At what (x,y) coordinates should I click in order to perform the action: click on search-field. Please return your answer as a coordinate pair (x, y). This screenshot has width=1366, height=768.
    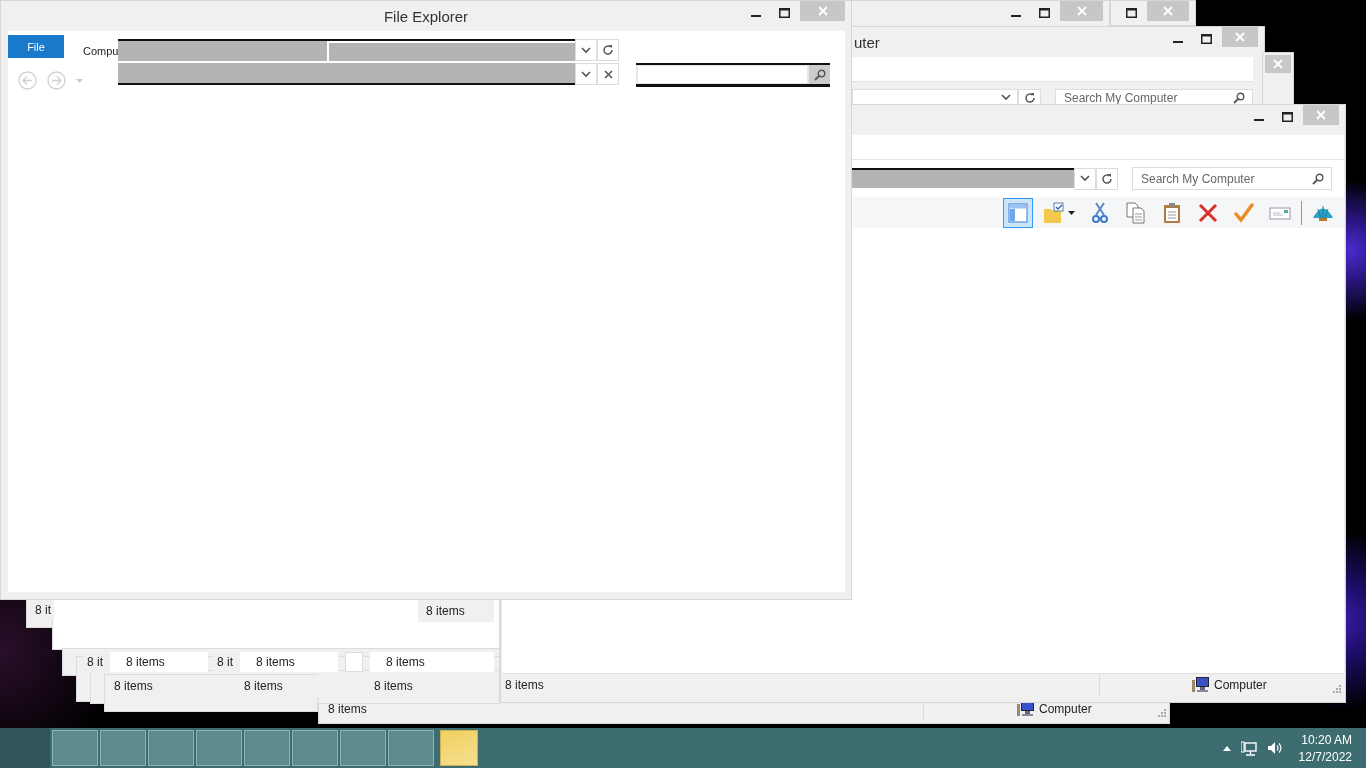
    Looking at the image, I should click on (733, 75).